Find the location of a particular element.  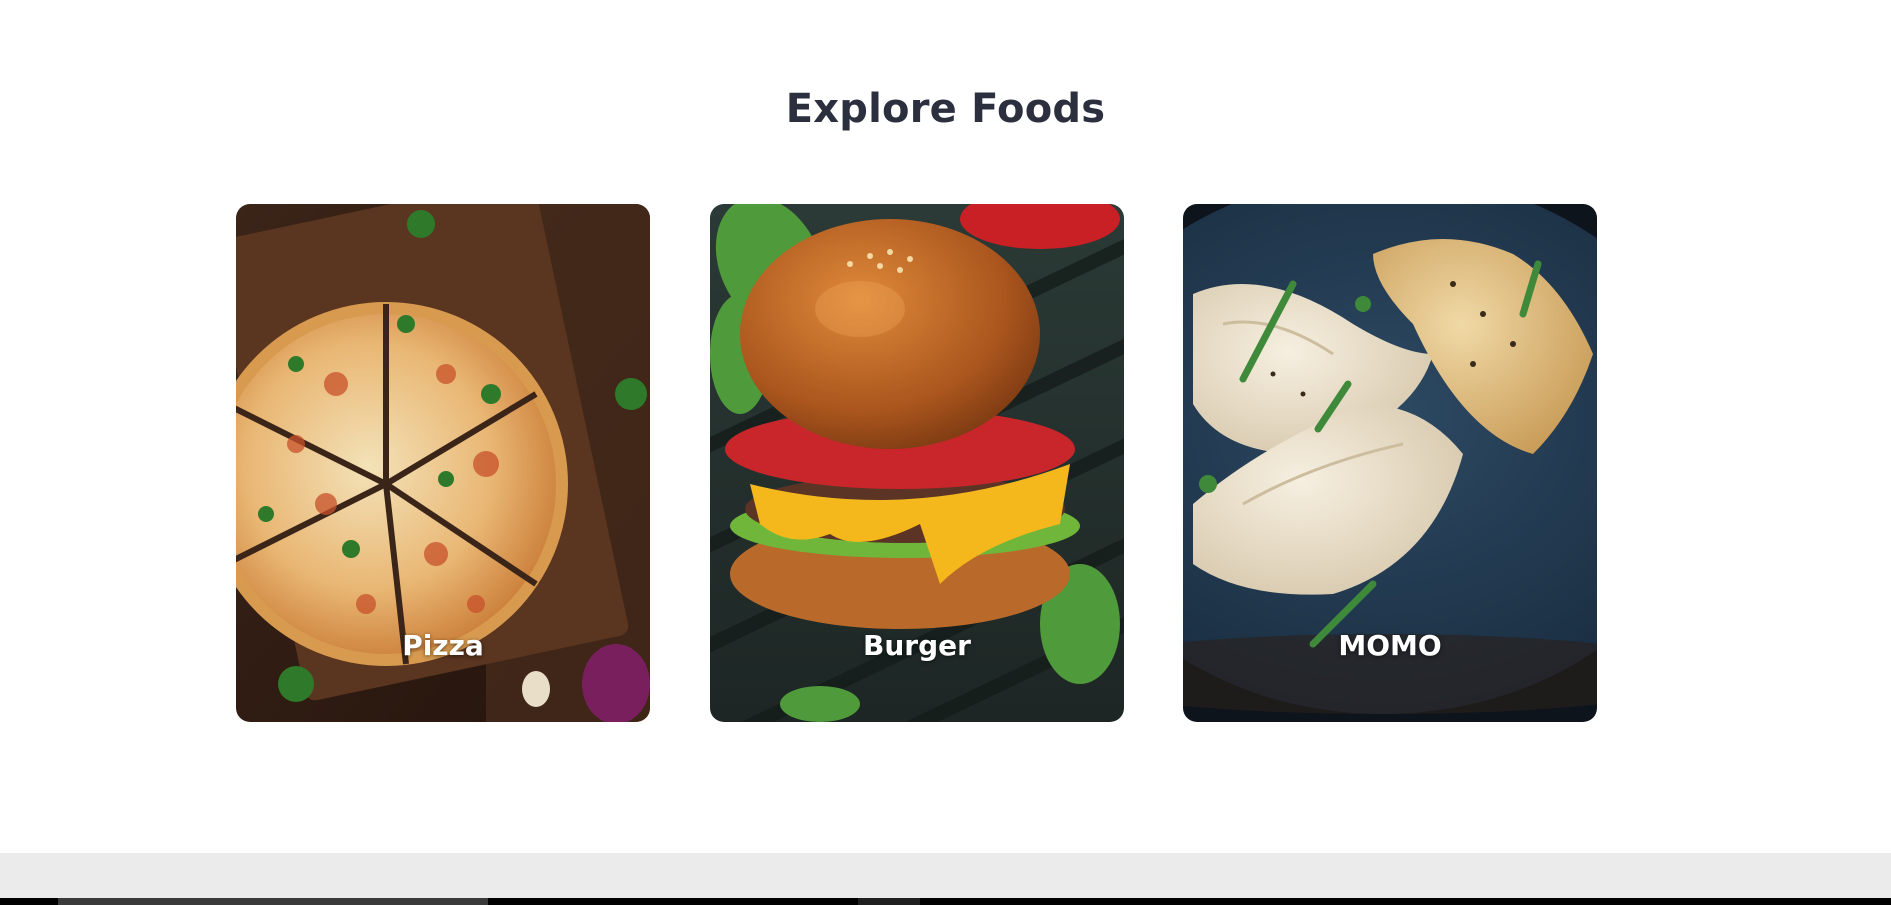

food-card-label: Burger is located at coordinates (917, 645).